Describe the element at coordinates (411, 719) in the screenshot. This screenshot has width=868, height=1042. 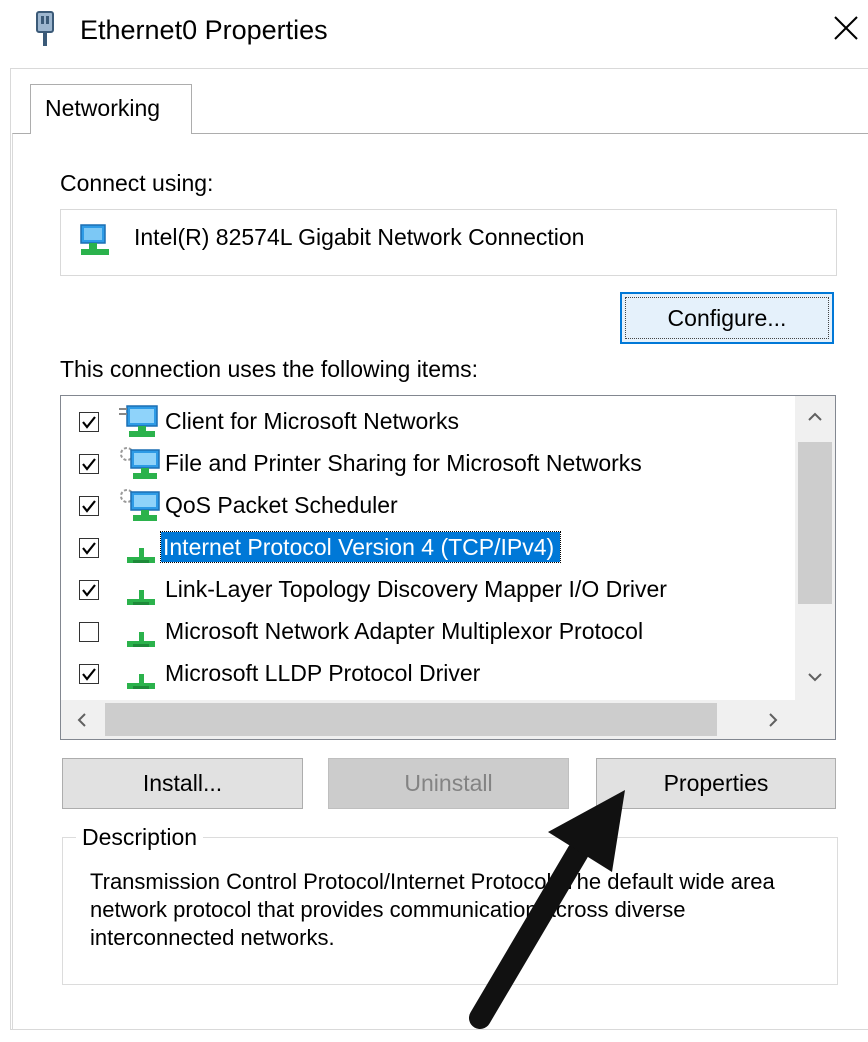
I see `horizontal-scroll-thumb` at that location.